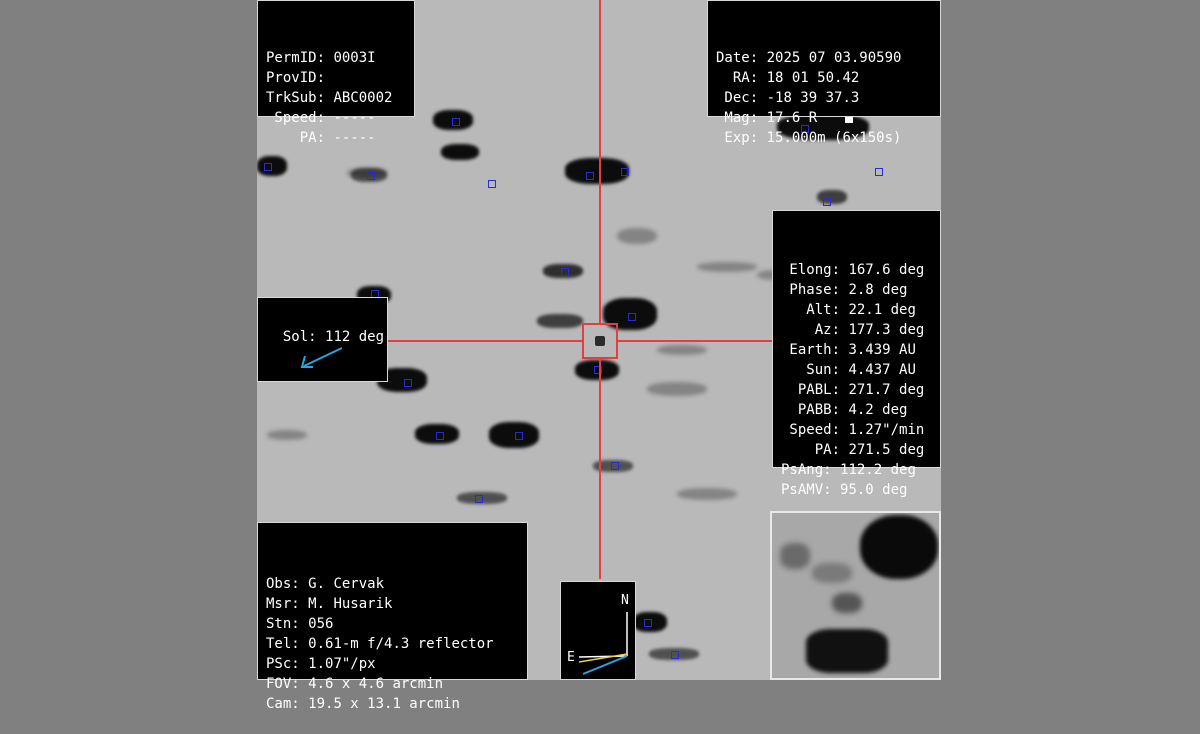 This screenshot has height=734, width=1200. What do you see at coordinates (811, 270) in the screenshot?
I see `geometry-key: Elong:` at bounding box center [811, 270].